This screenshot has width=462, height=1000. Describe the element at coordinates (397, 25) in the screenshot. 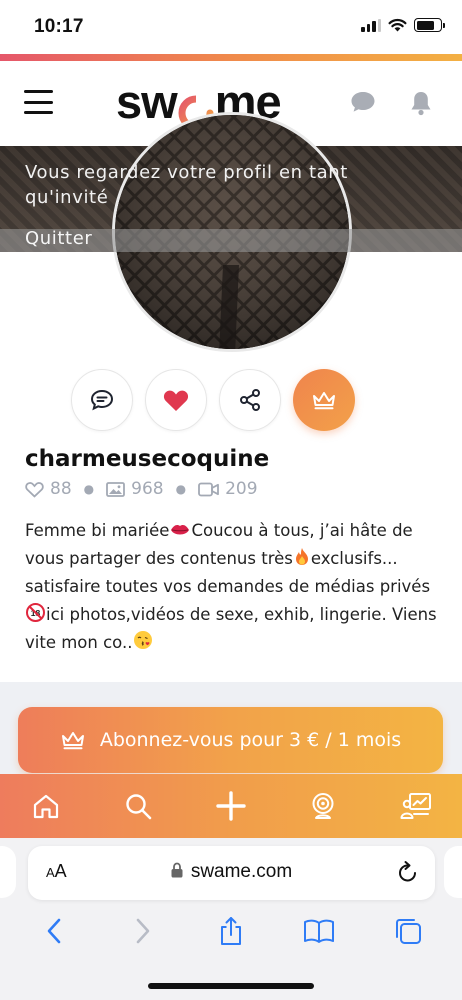

I see `wifi-icon` at that location.